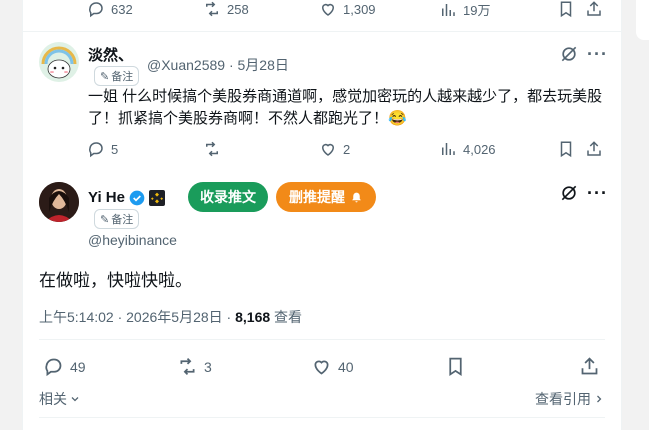 This screenshot has width=649, height=430. I want to click on collect-tweet-button: 收录推文, so click(228, 197).